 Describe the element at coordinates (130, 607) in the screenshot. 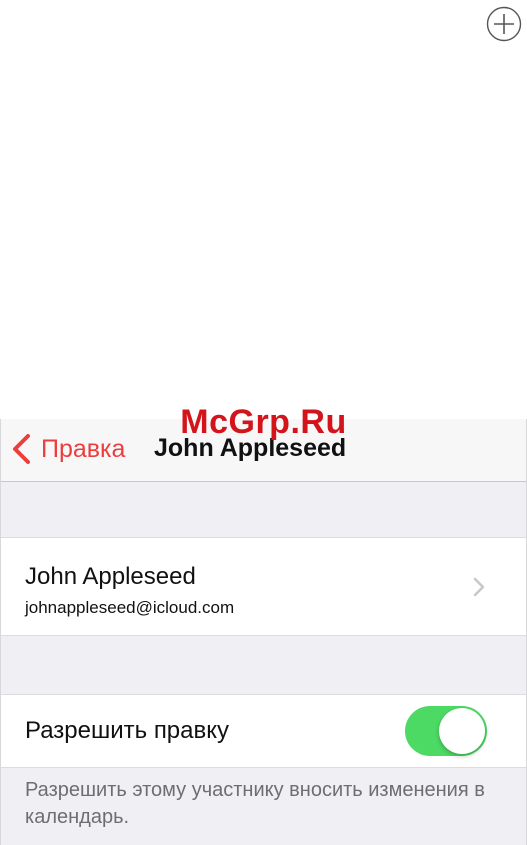

I see `contact-email: johnappleseed@icloud.com` at that location.